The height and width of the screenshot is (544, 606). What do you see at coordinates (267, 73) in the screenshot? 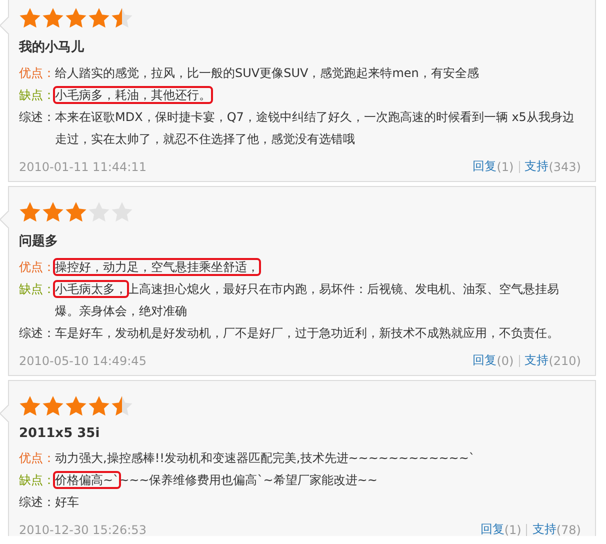
I see `review-text: 给人踏实的感觉，拉风，比一般的SUV更像SUV，感觉跑起来特men，有安全感` at bounding box center [267, 73].